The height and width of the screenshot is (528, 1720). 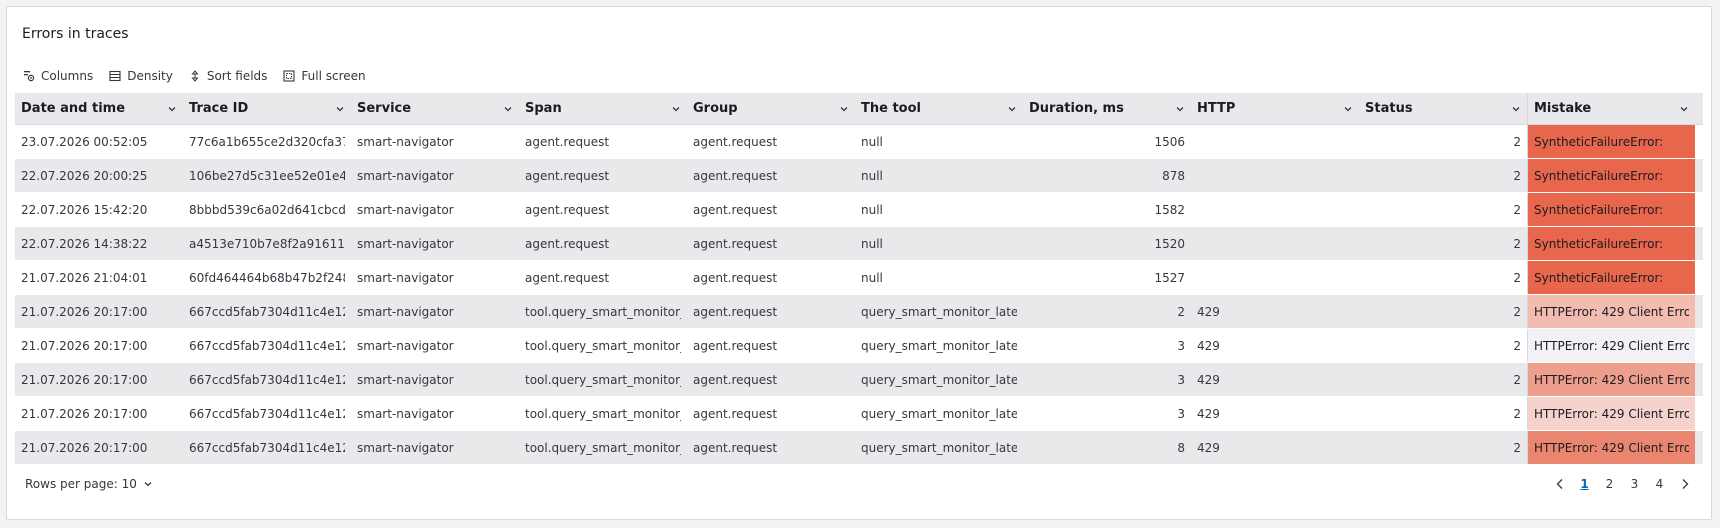 I want to click on pagination: 1234, so click(x=1622, y=484).